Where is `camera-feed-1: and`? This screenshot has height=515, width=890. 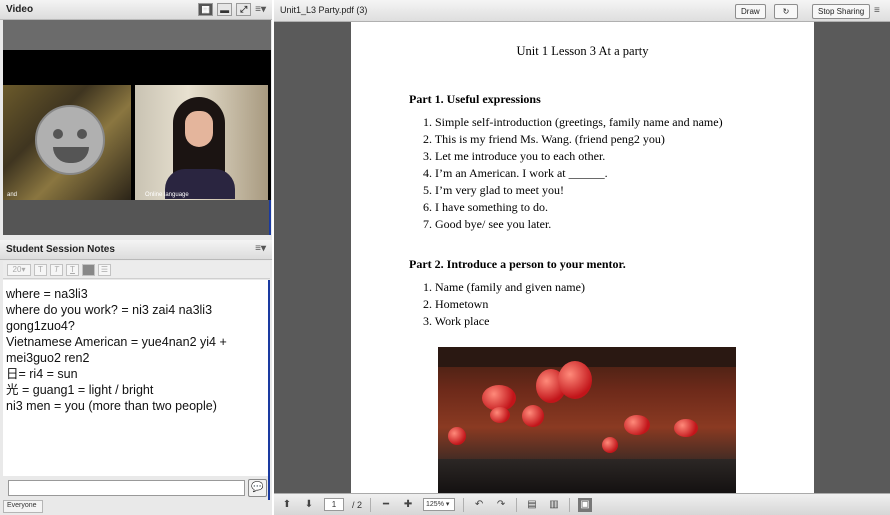 camera-feed-1: and is located at coordinates (67, 142).